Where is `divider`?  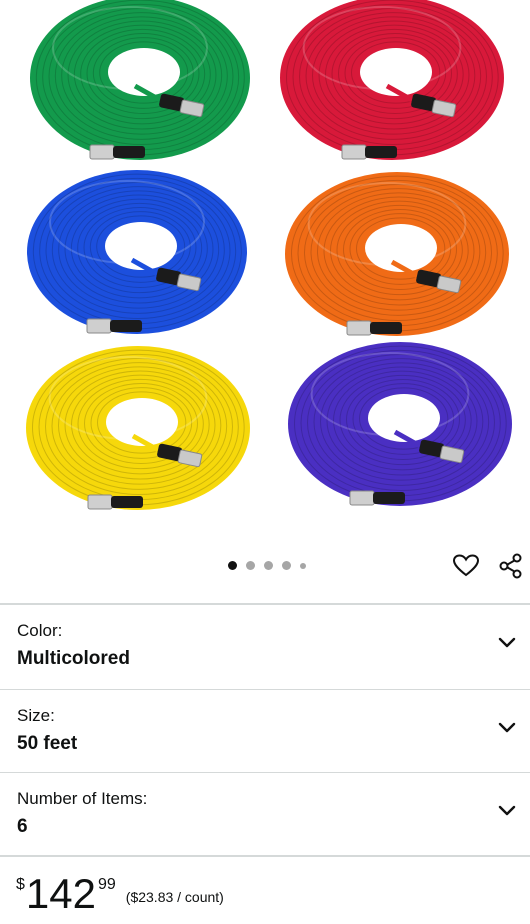
divider is located at coordinates (265, 856).